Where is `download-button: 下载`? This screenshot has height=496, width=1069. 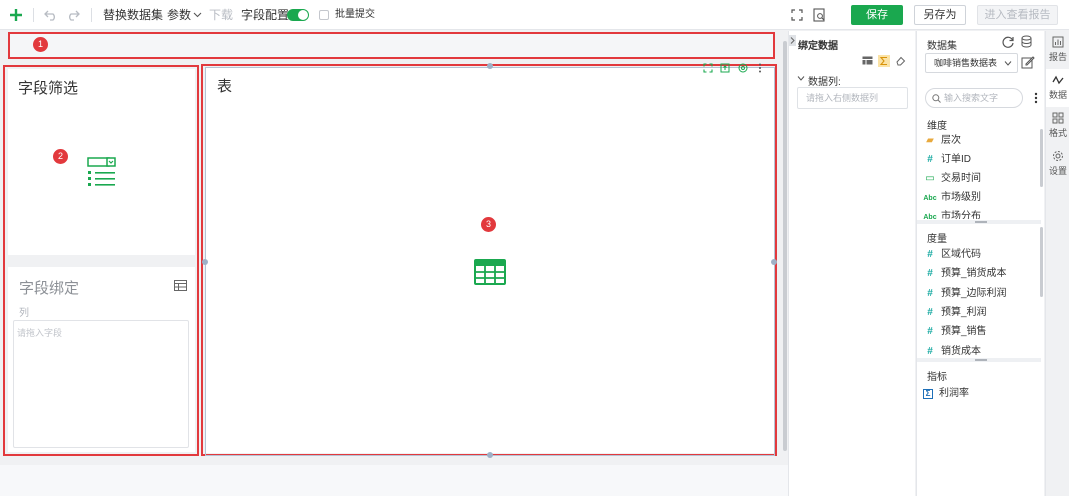 download-button: 下载 is located at coordinates (221, 15).